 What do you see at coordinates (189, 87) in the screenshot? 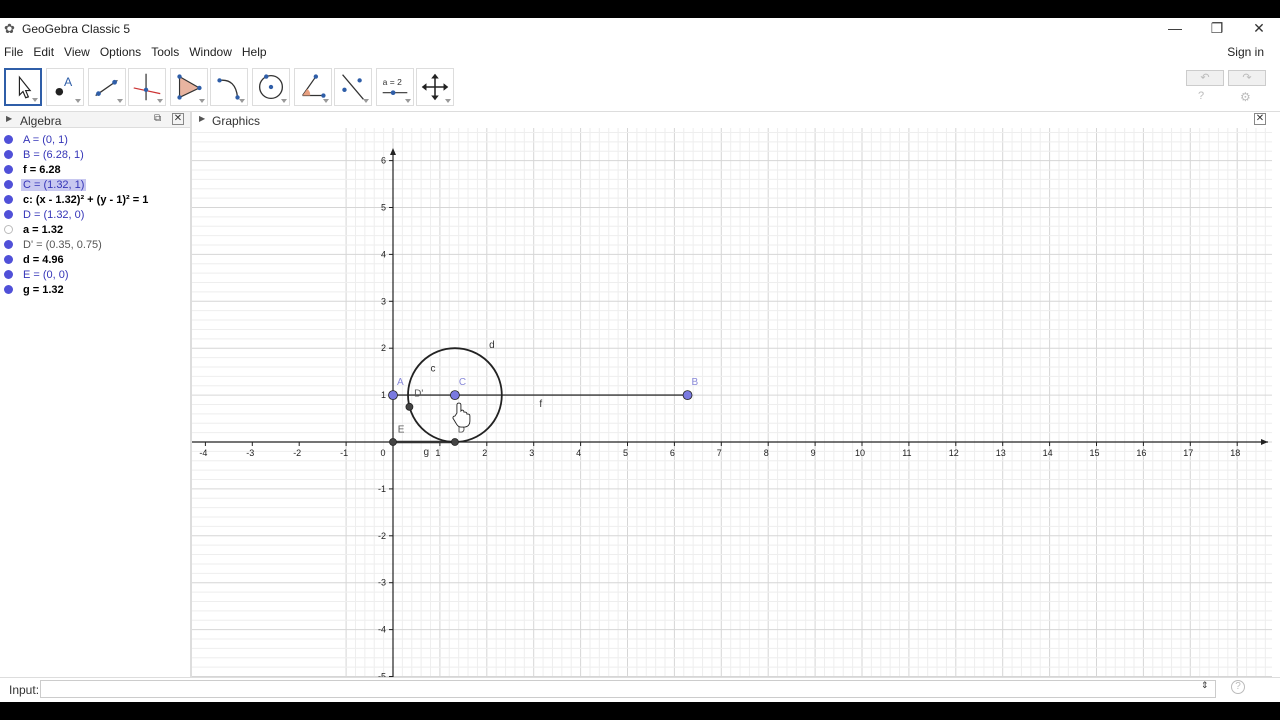
I see `polygon-tool-button` at bounding box center [189, 87].